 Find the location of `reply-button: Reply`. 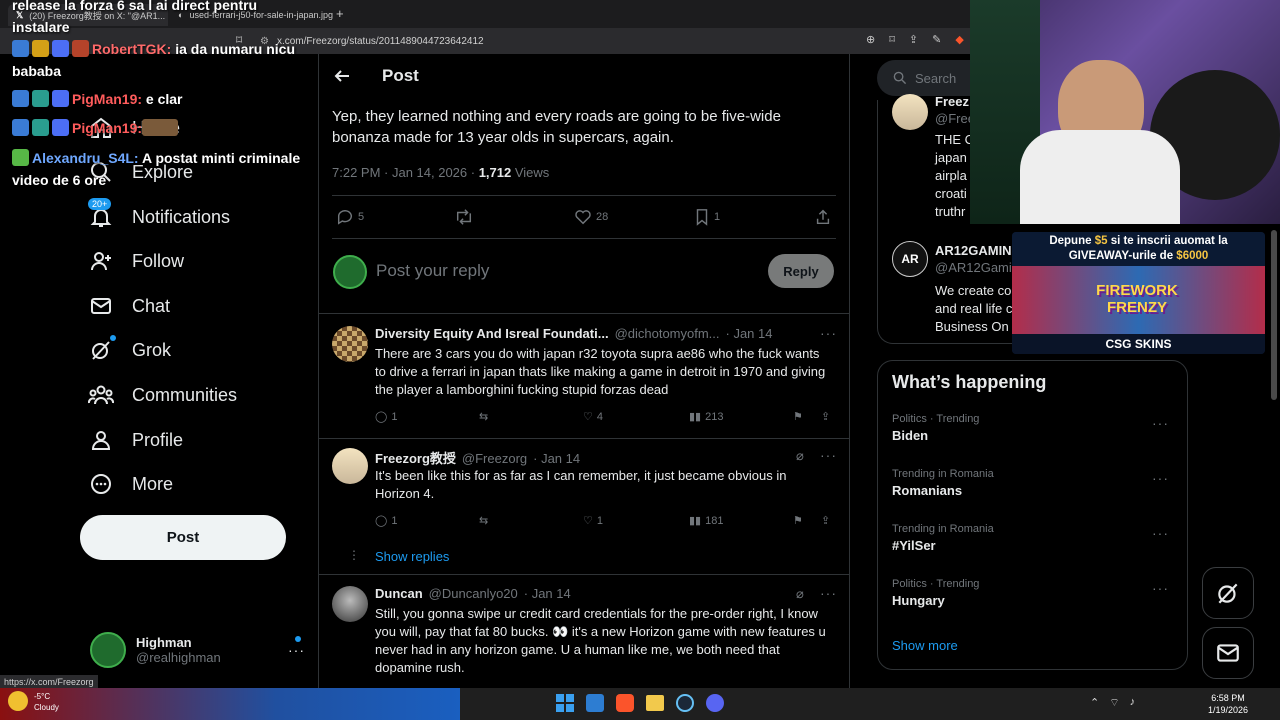

reply-button: Reply is located at coordinates (801, 271).